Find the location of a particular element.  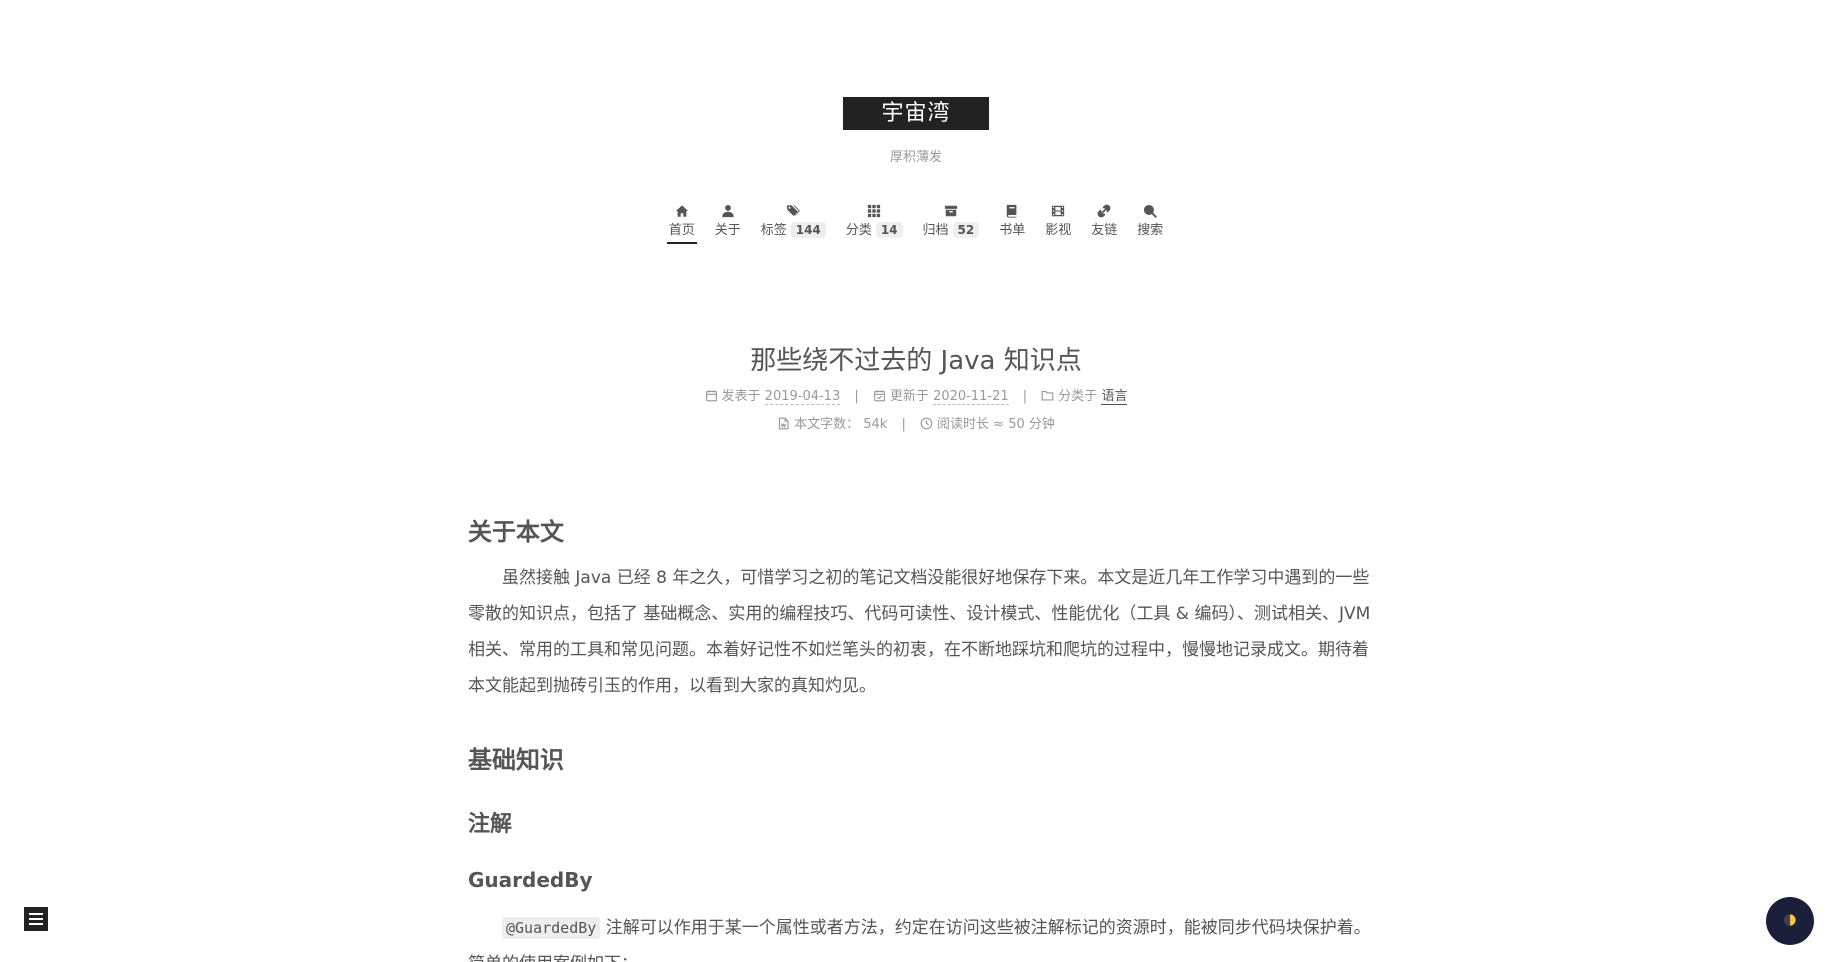

nav-item-home: 首页 is located at coordinates (681, 222).